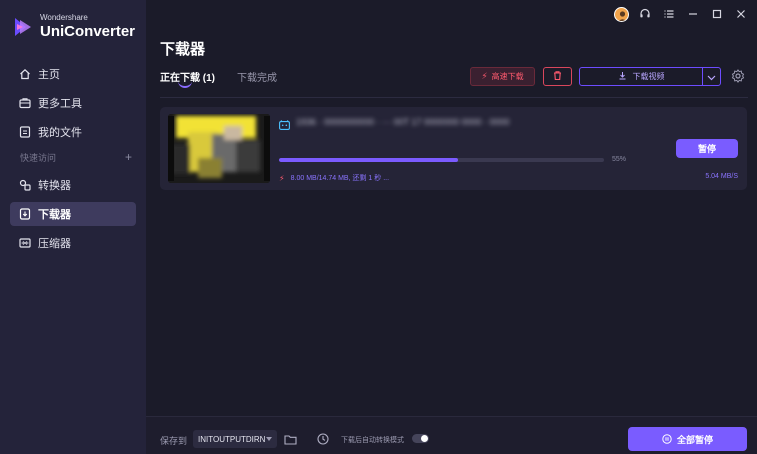  I want to click on files-icon, so click(24, 132).